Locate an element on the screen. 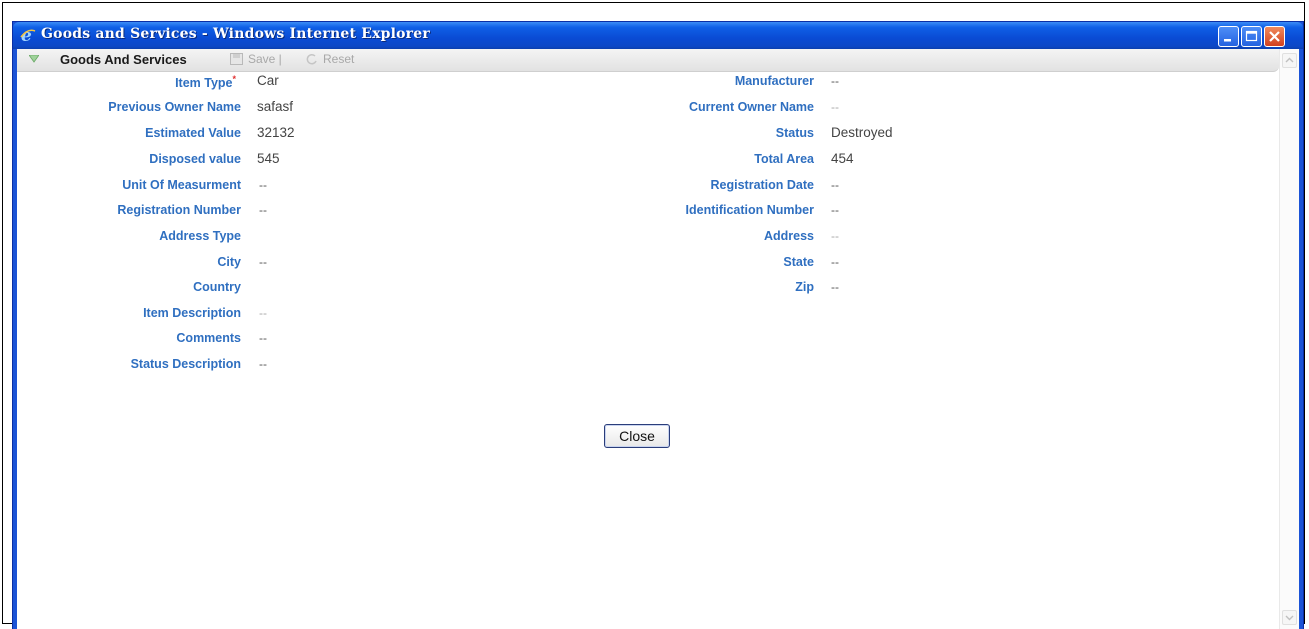 The height and width of the screenshot is (629, 1309). city-label: City is located at coordinates (229, 262).